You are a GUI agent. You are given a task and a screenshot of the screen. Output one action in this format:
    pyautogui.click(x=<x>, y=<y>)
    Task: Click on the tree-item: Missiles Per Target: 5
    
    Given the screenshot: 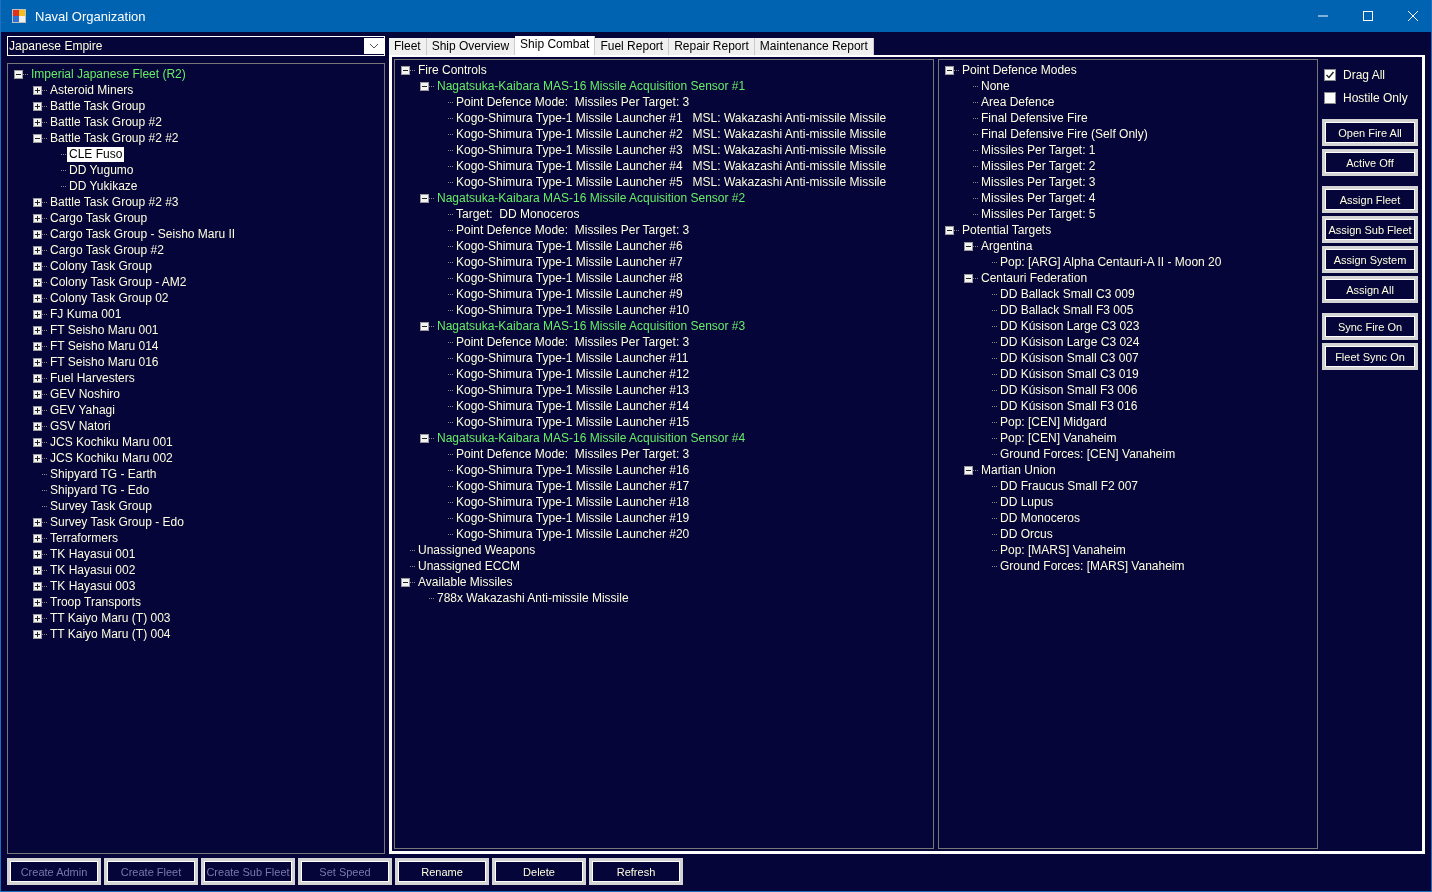 What is the action you would take?
    pyautogui.click(x=1038, y=214)
    